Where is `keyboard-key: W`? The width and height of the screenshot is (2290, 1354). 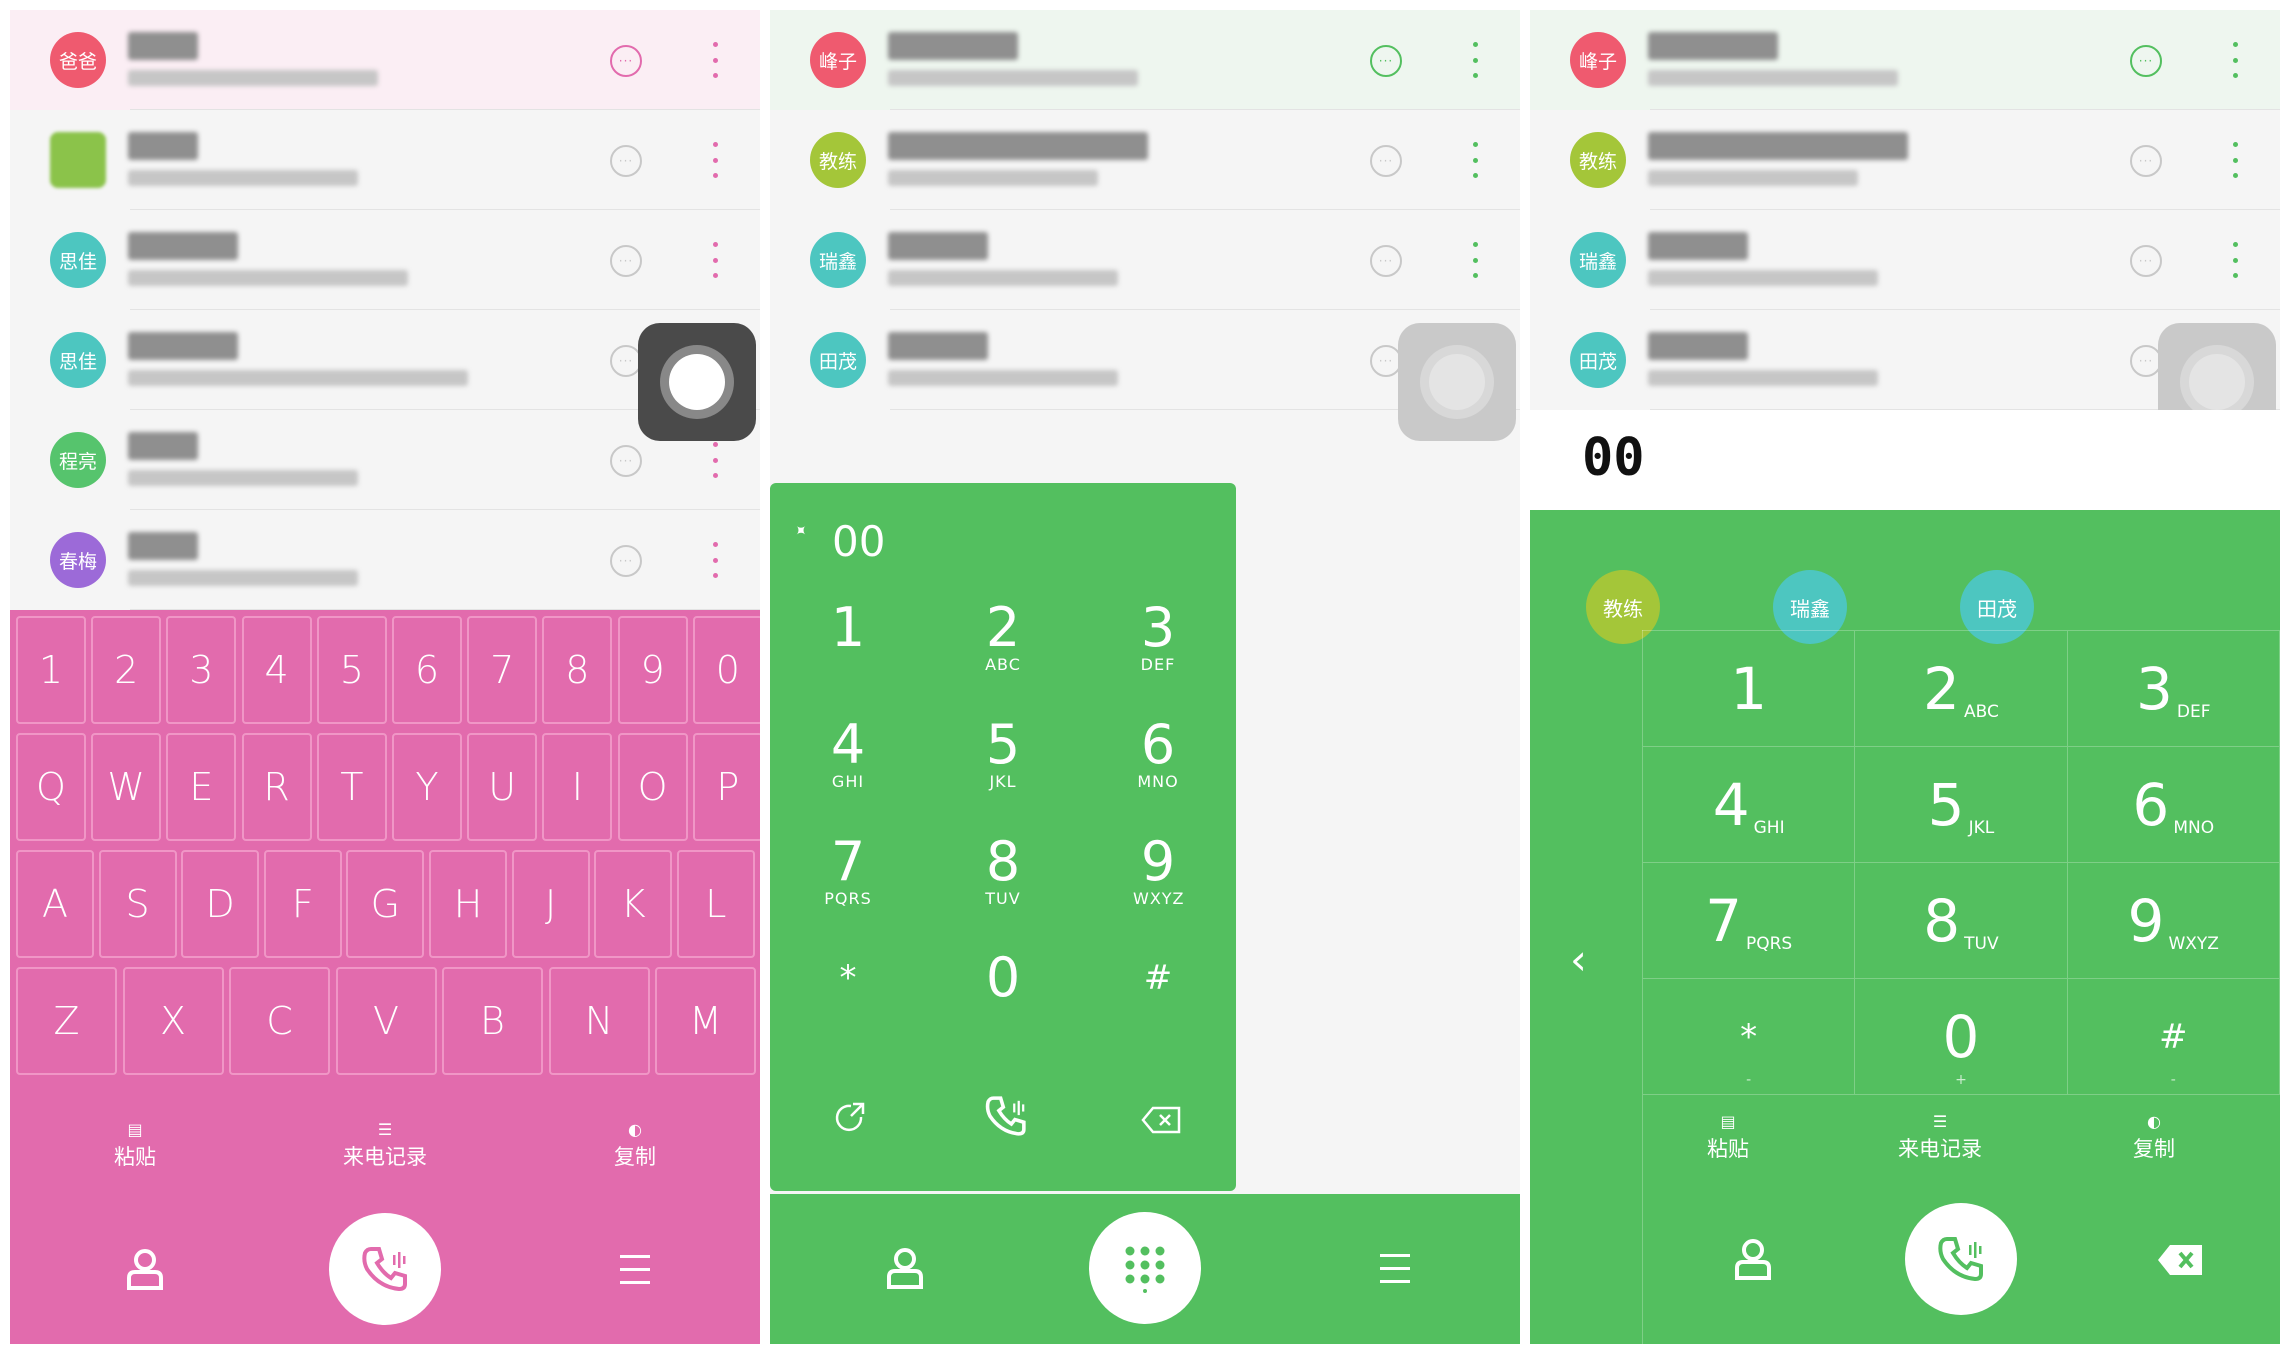
keyboard-key: W is located at coordinates (126, 787).